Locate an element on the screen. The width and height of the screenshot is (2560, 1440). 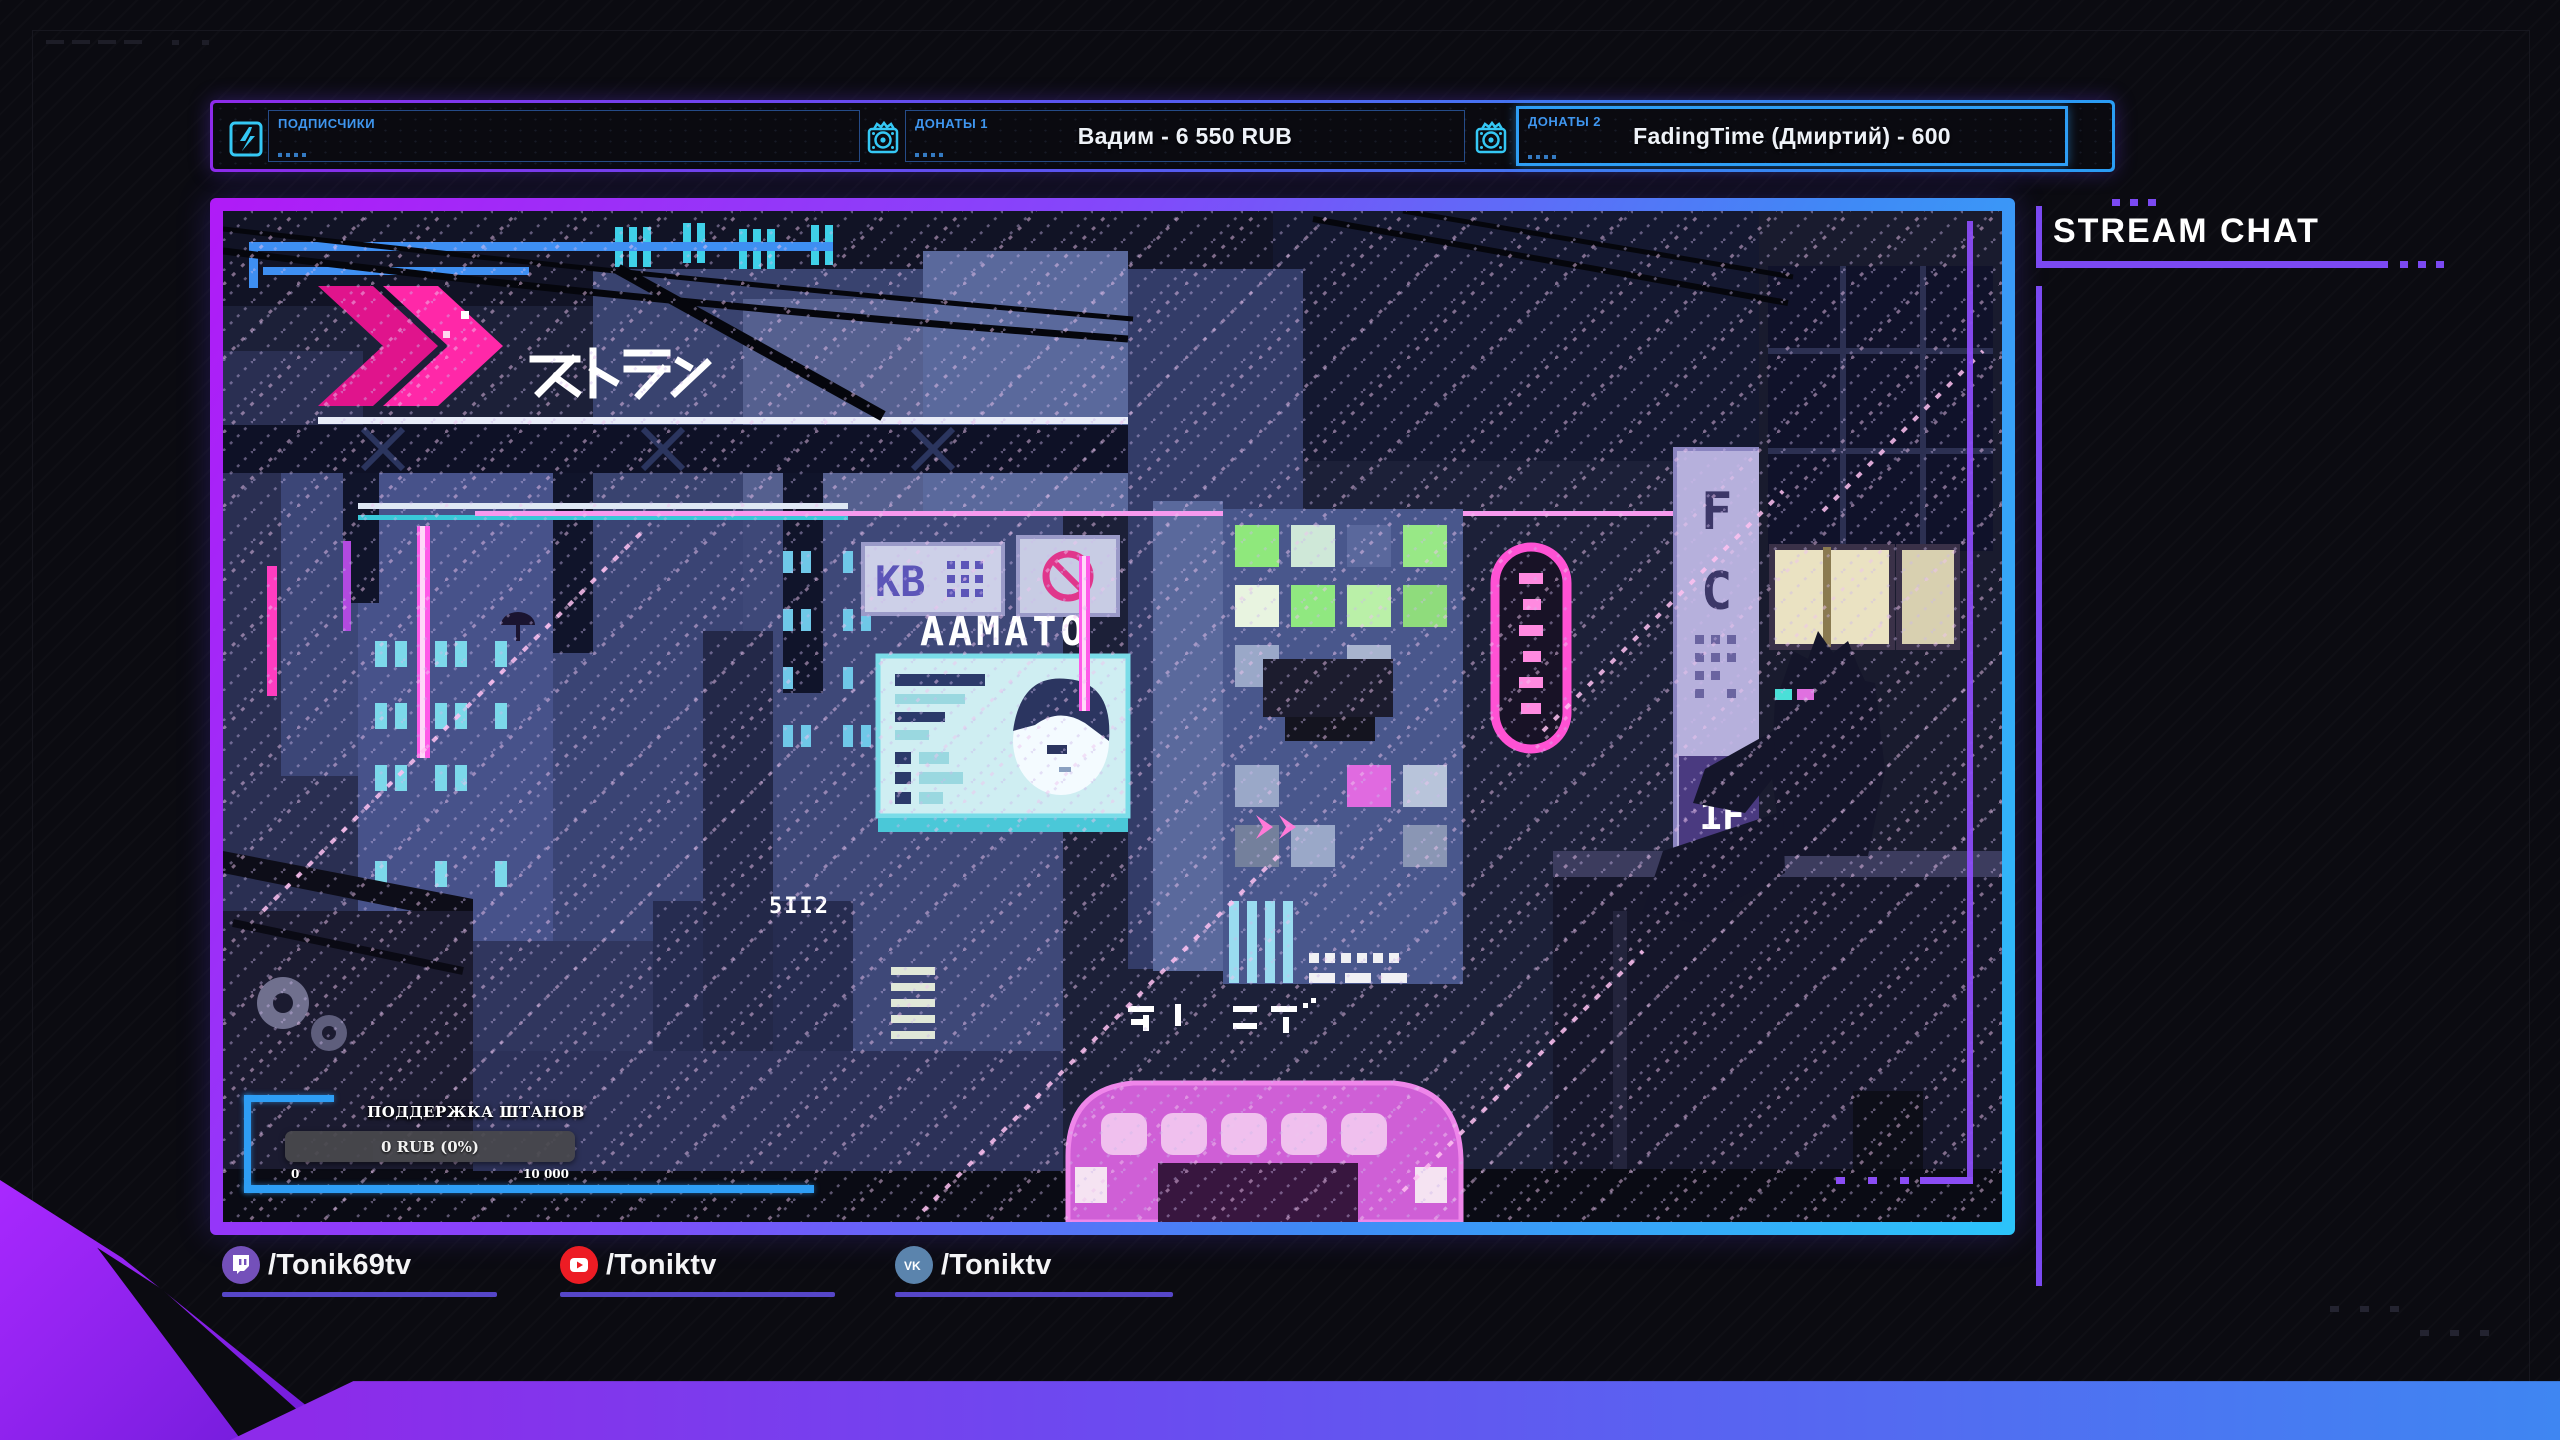
stream-widgets-bar: ПОДПИСЧИКИ ДОНАТЫ 1 Вадим - 6 550 RUB ДО is located at coordinates (1162, 136).